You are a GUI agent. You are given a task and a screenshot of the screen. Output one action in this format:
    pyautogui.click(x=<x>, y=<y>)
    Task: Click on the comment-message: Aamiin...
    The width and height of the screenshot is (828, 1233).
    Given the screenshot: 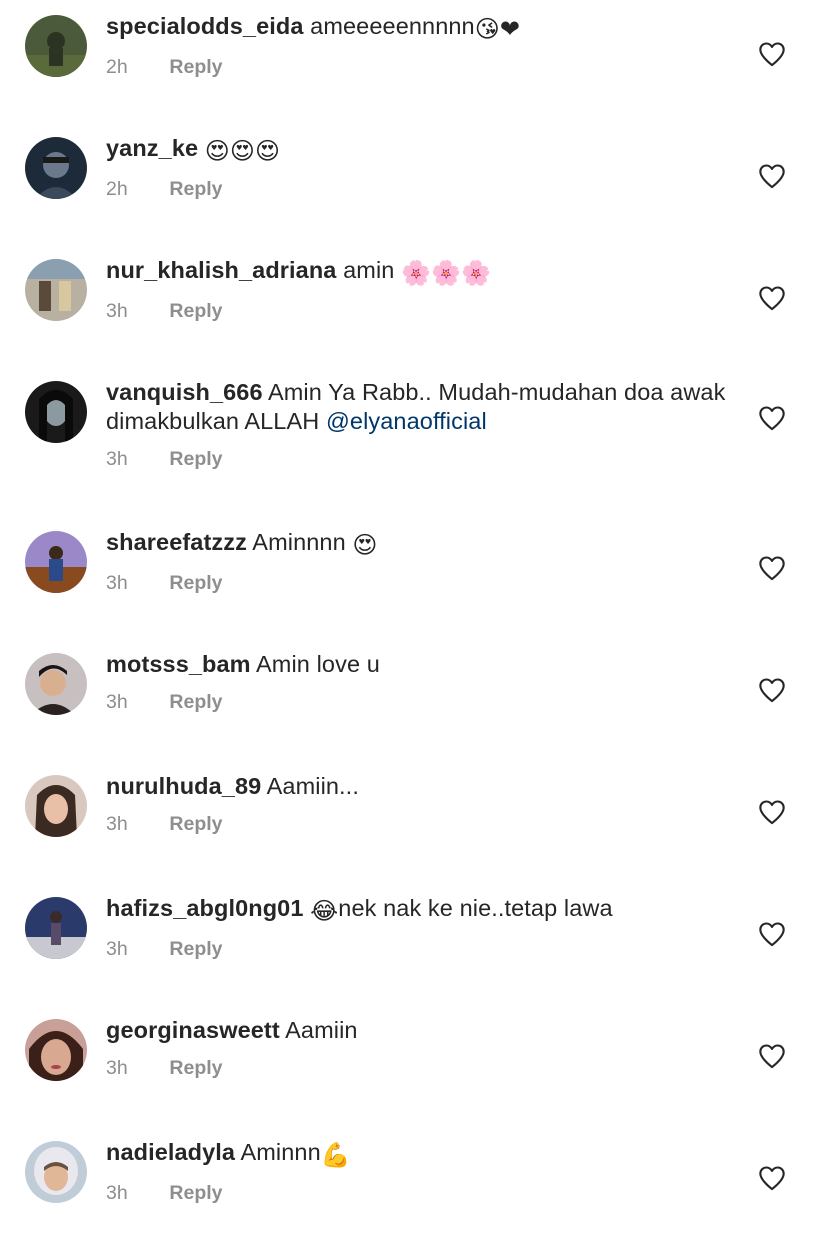 What is the action you would take?
    pyautogui.click(x=312, y=786)
    